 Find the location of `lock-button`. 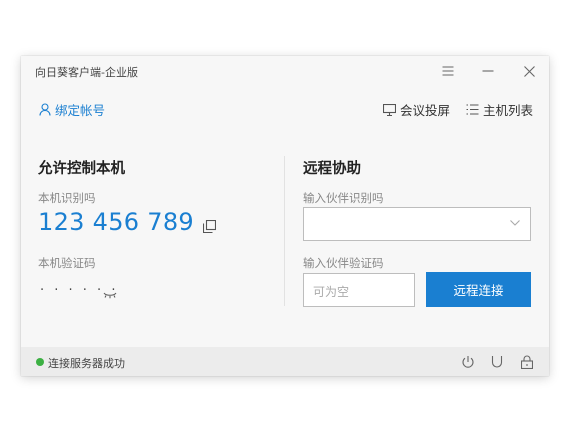

lock-button is located at coordinates (528, 362).